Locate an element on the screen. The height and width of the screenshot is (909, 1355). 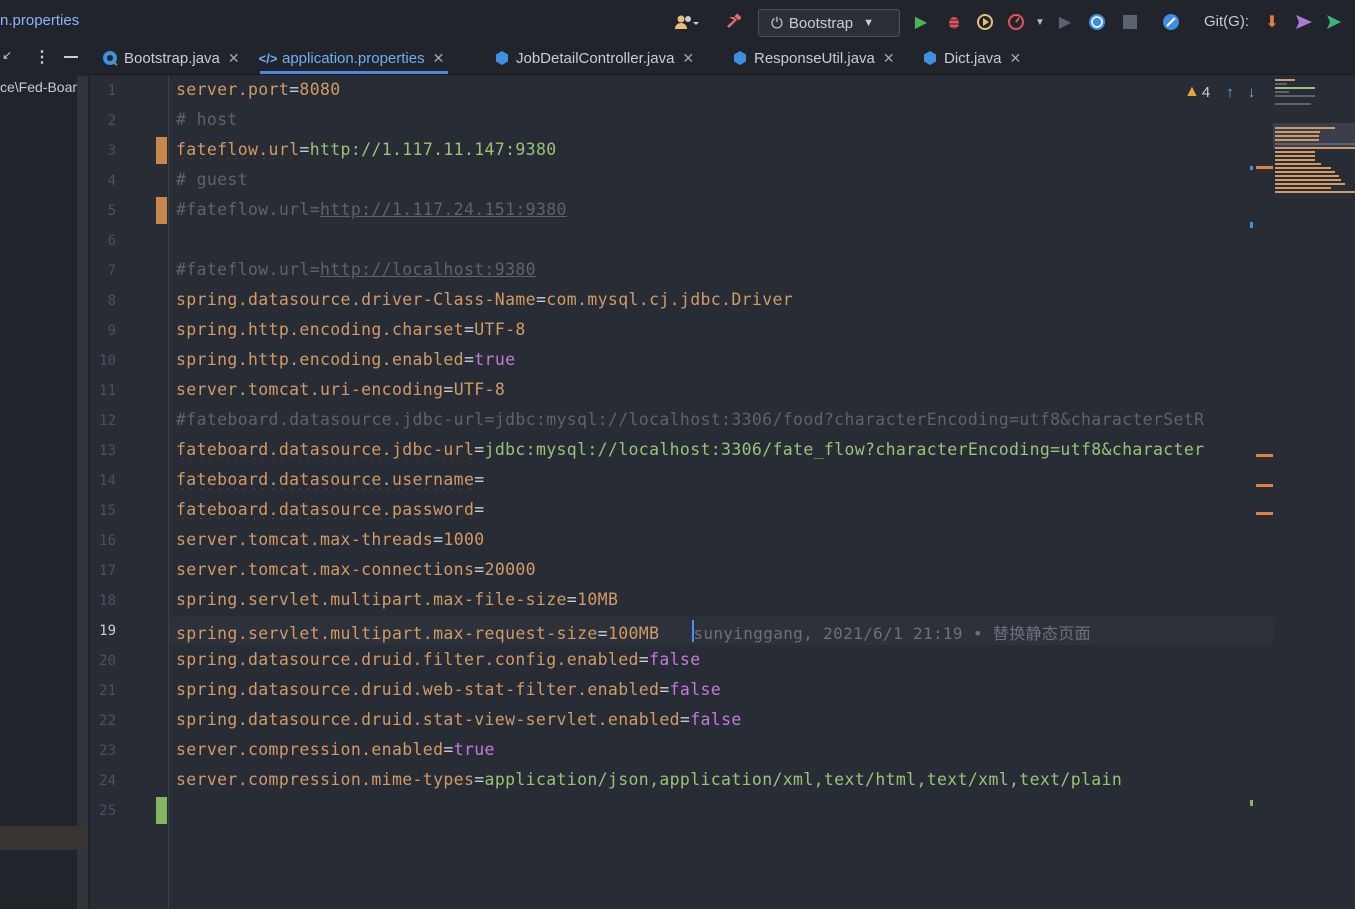
code-line: # host is located at coordinates (207, 119).